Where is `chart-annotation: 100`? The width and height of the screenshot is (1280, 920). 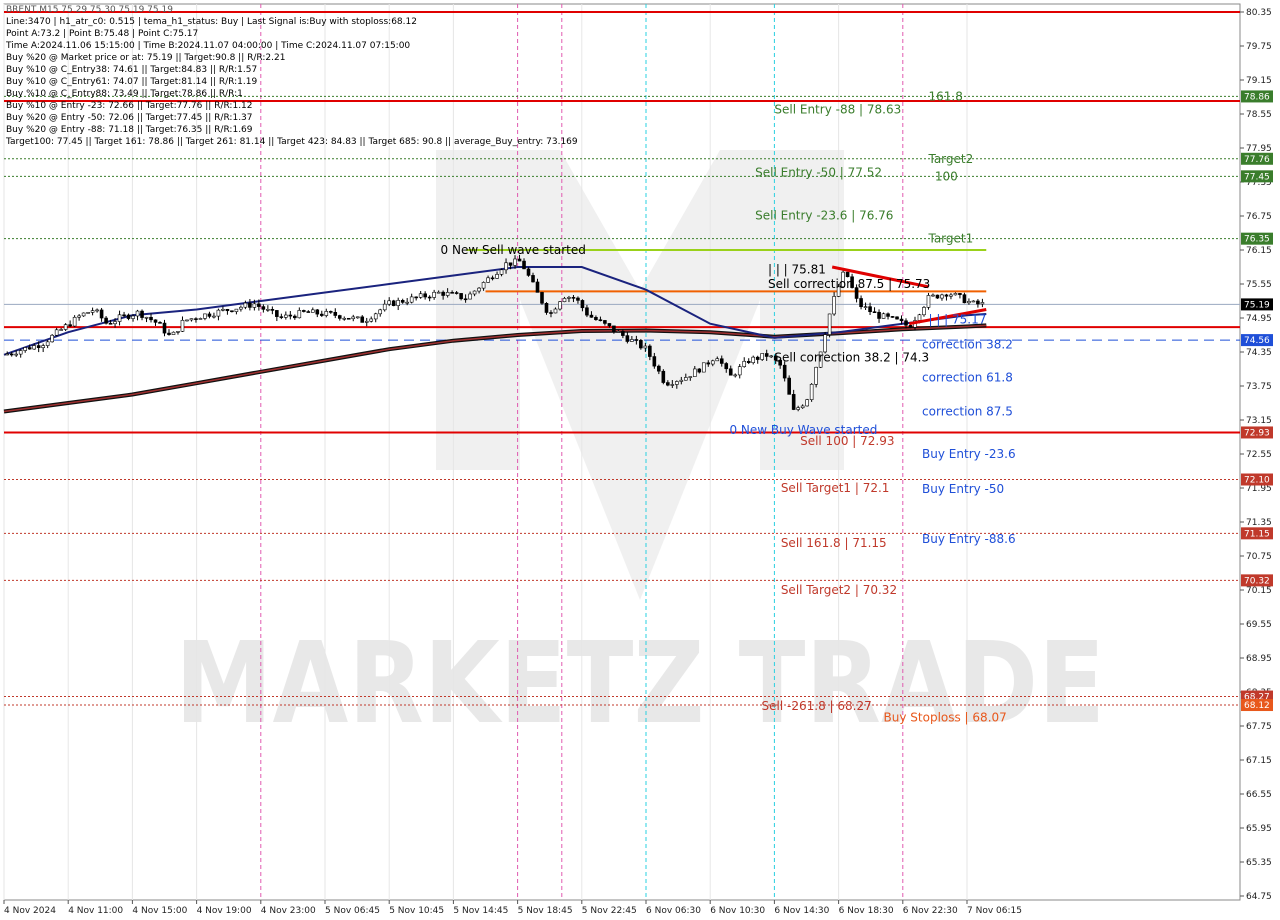
chart-annotation: 100 is located at coordinates (946, 176).